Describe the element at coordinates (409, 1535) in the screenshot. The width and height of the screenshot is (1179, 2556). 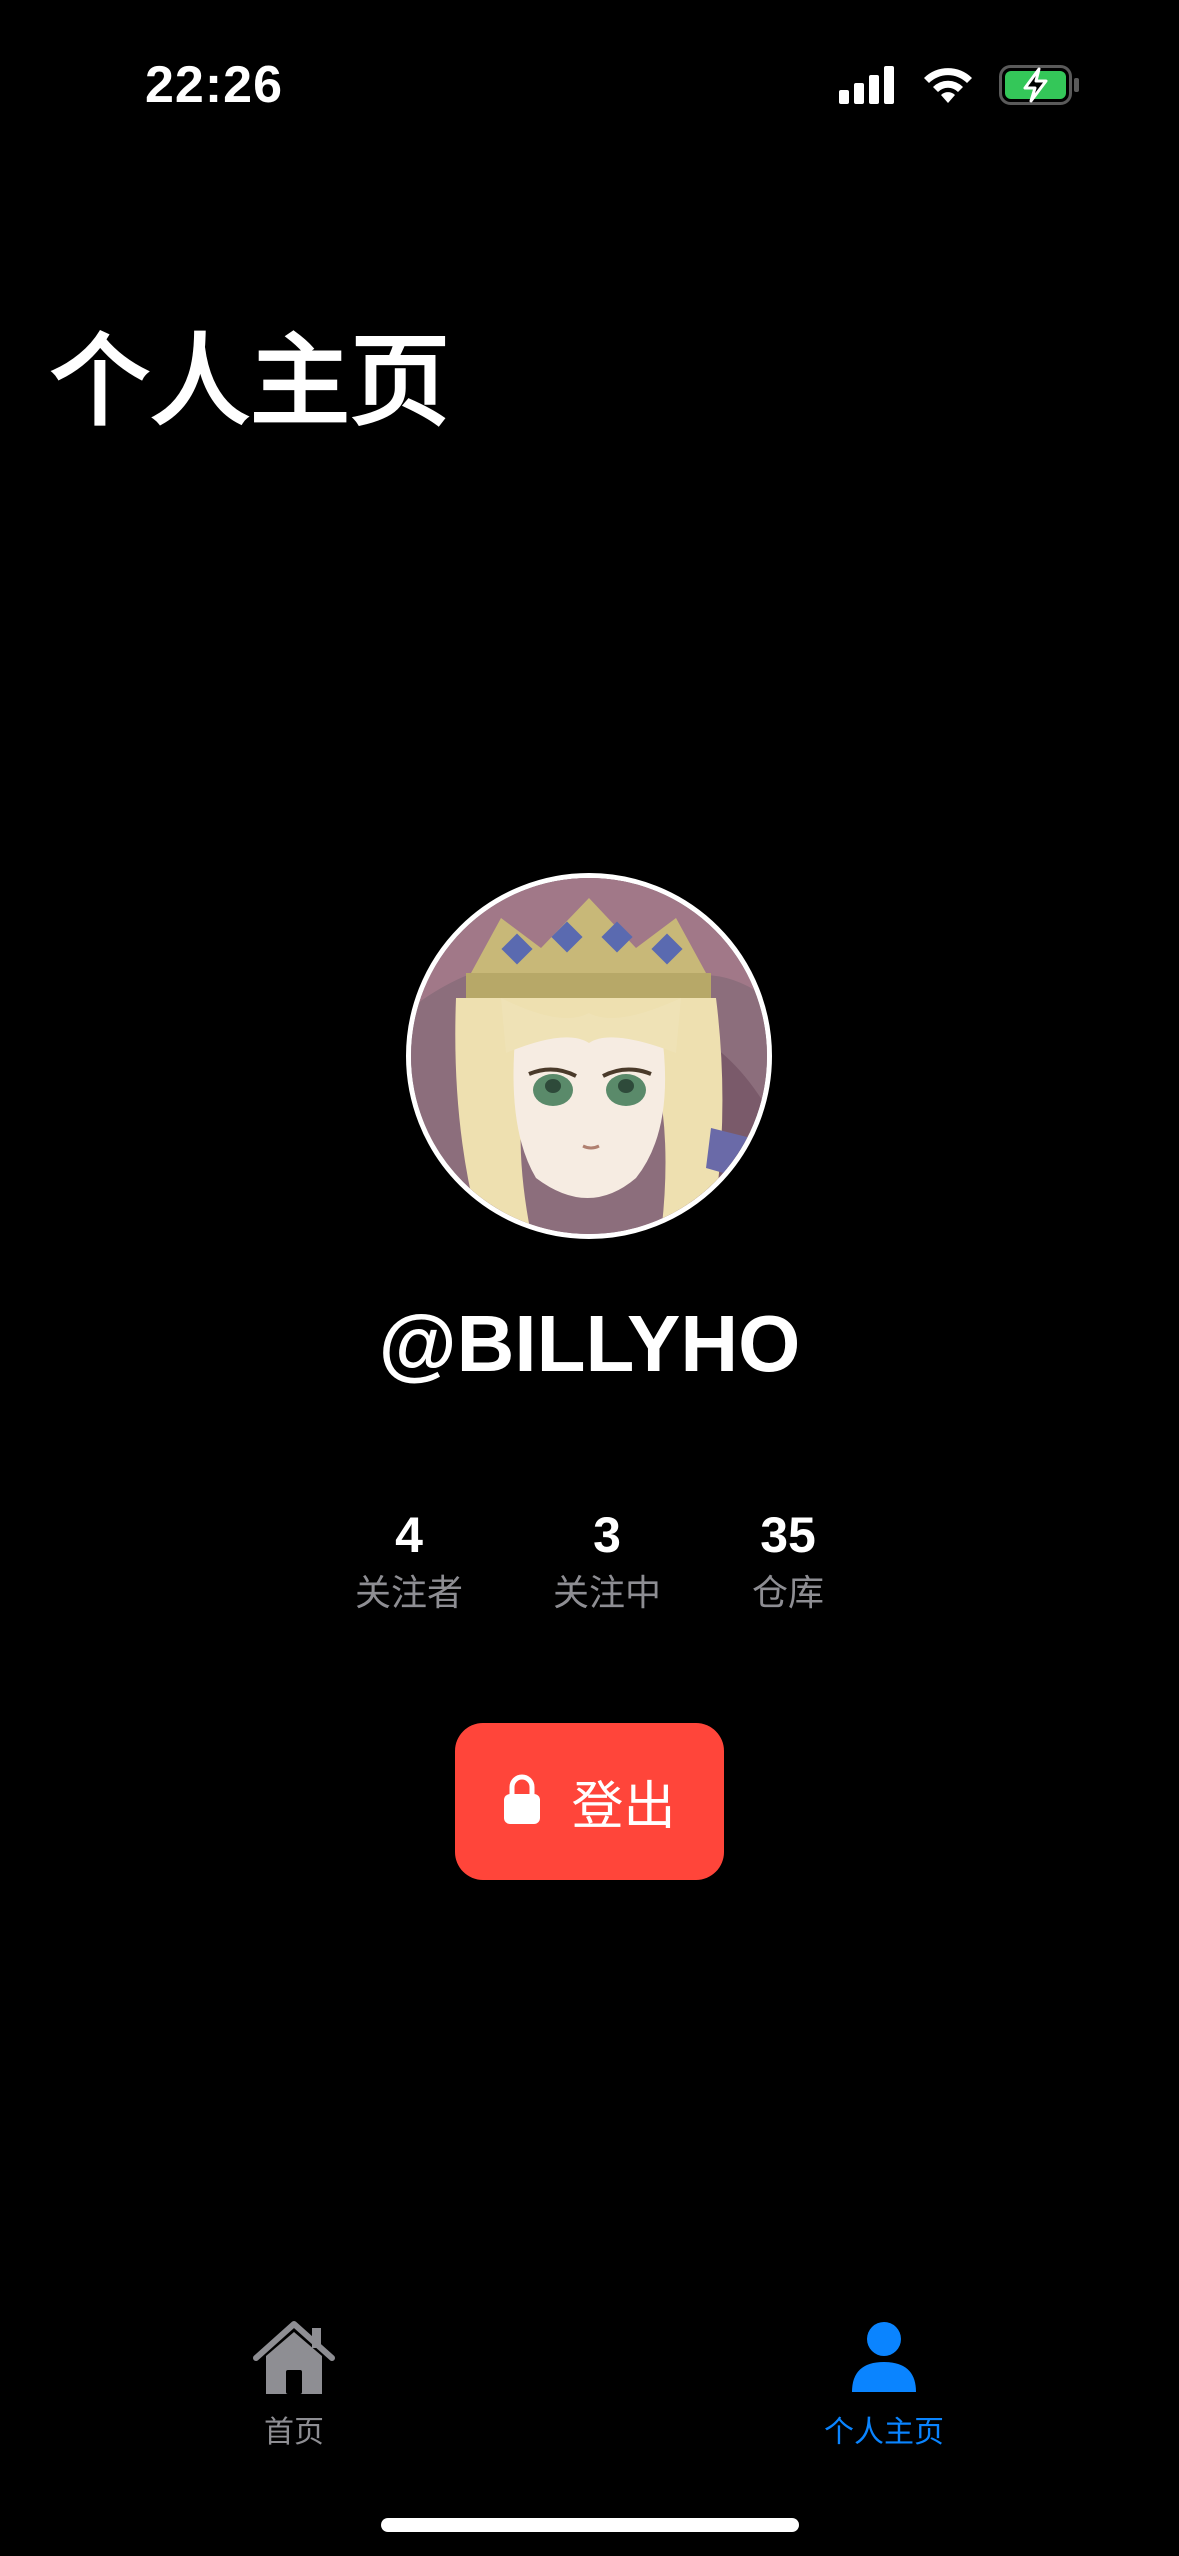
I see `stat-value: 4` at that location.